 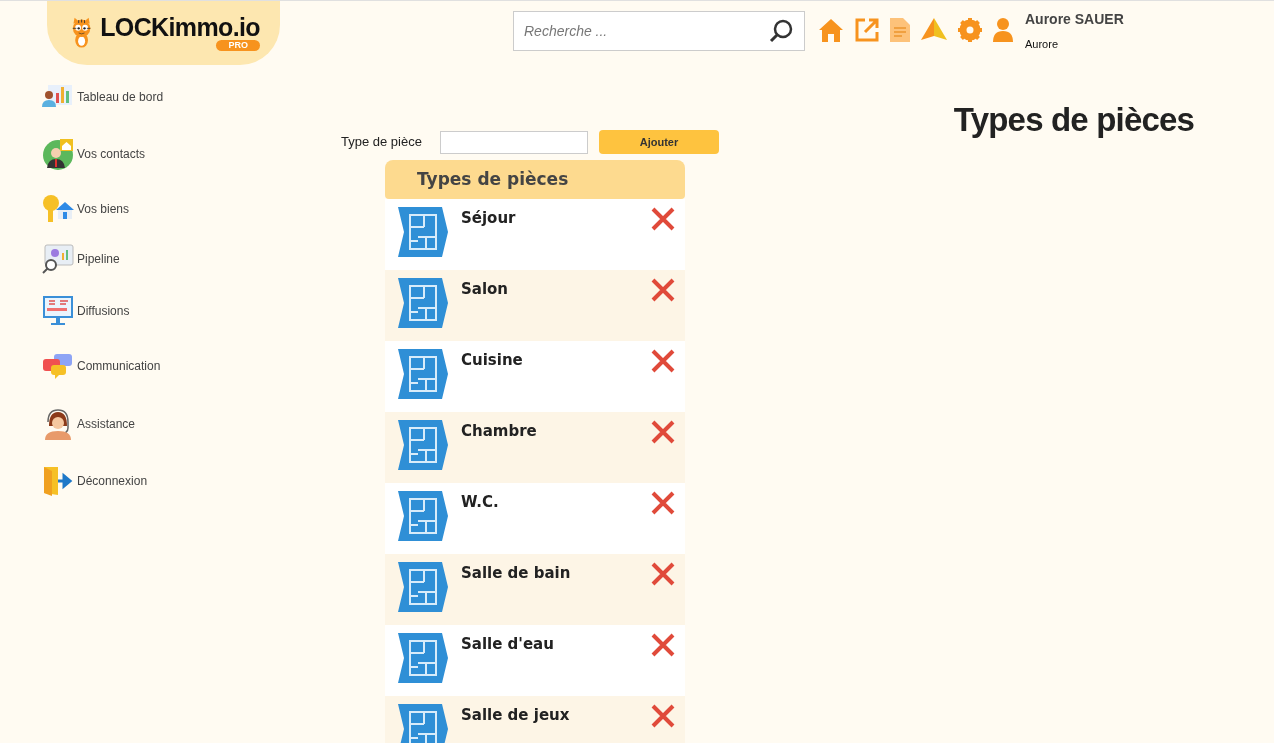 I want to click on room-type-name: Cuisine, so click(x=492, y=360).